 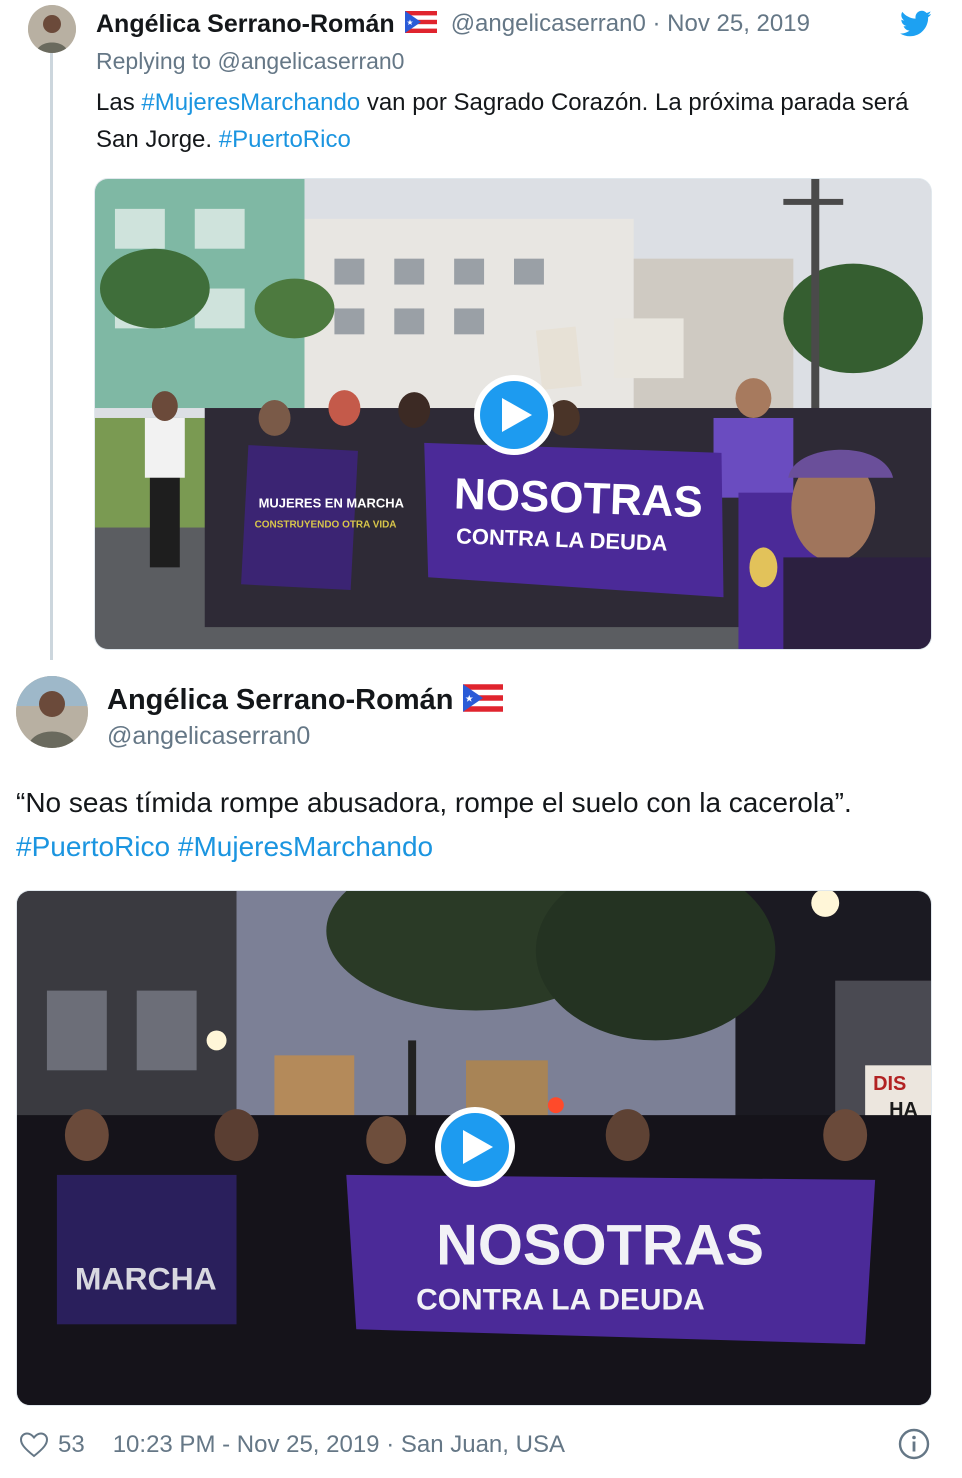 What do you see at coordinates (208, 736) in the screenshot?
I see `author-handle: @angelicaserran0` at bounding box center [208, 736].